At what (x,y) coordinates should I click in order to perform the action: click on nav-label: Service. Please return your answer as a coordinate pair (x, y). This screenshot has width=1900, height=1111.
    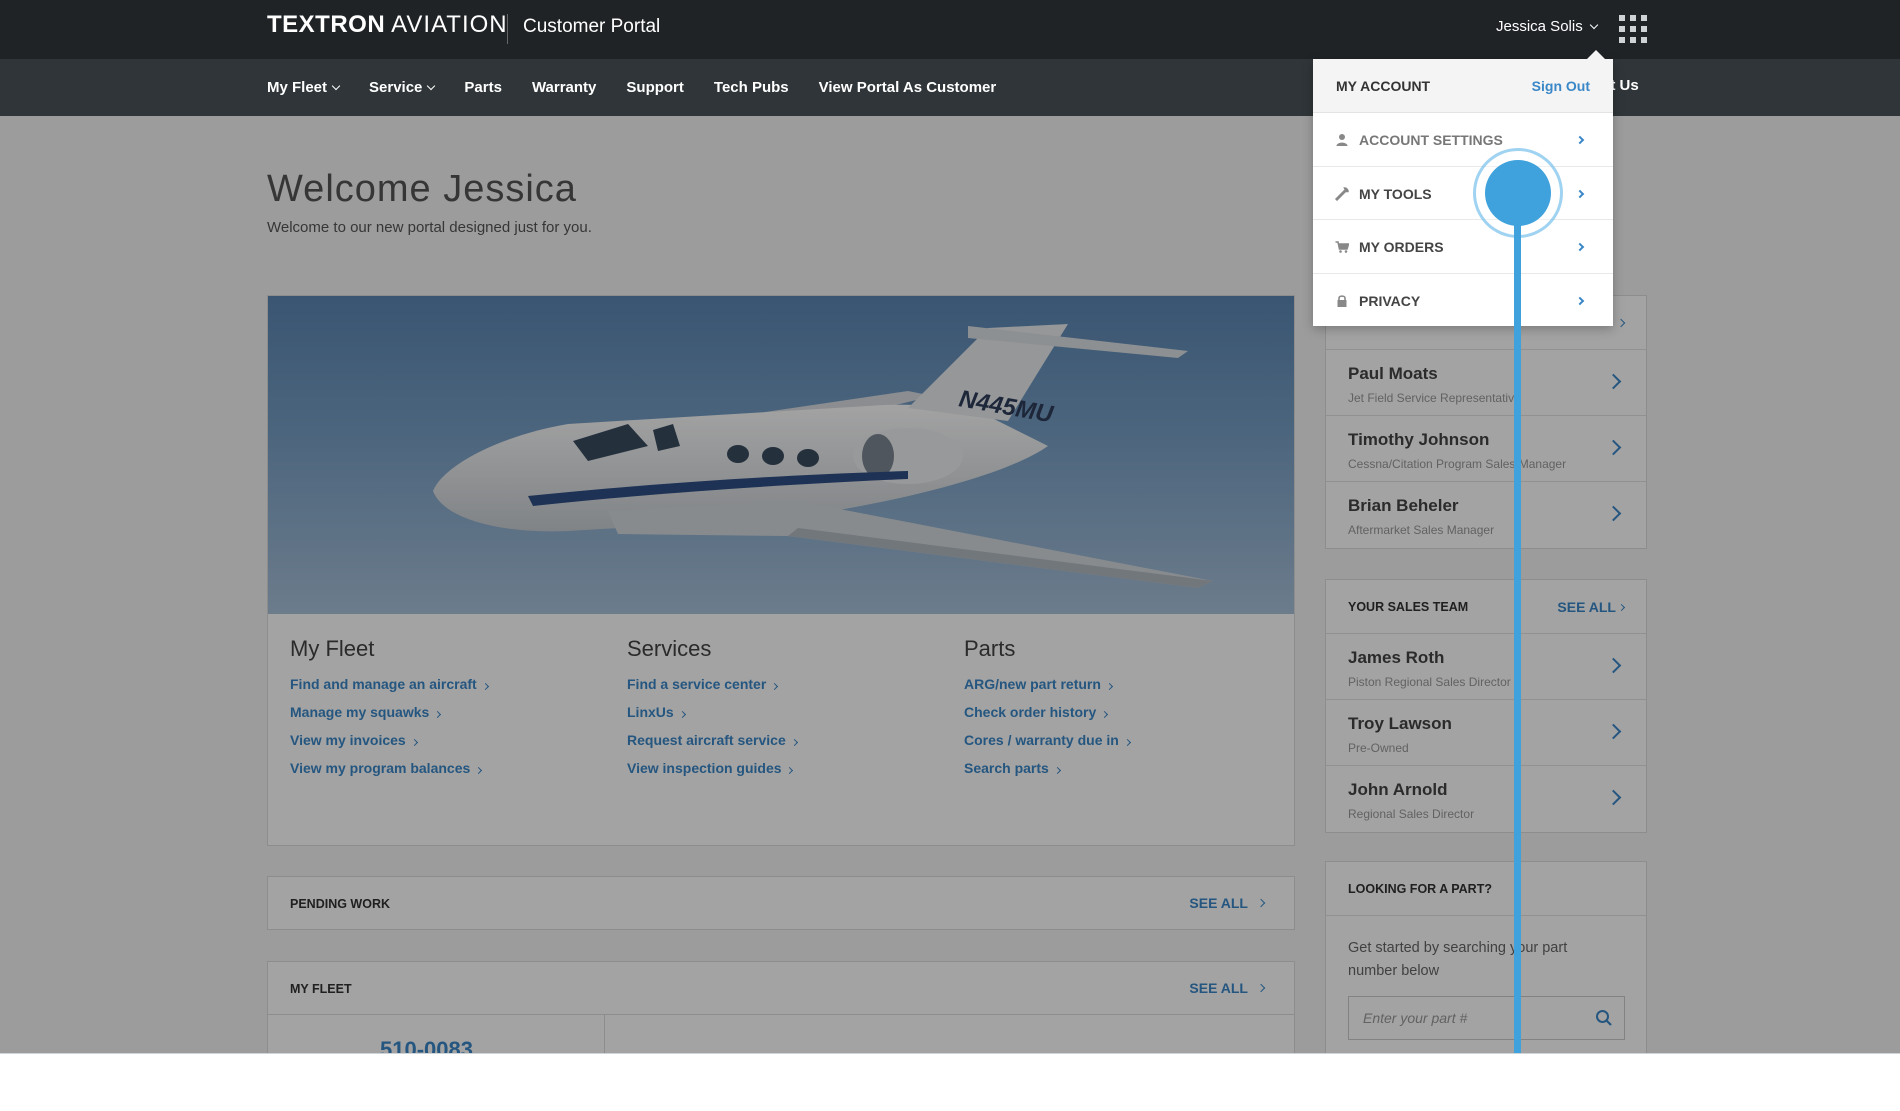
    Looking at the image, I should click on (396, 87).